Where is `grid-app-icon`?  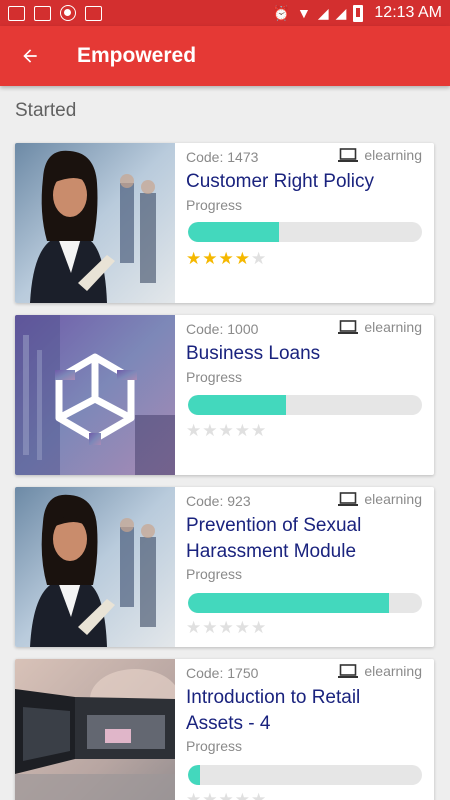 grid-app-icon is located at coordinates (16, 13).